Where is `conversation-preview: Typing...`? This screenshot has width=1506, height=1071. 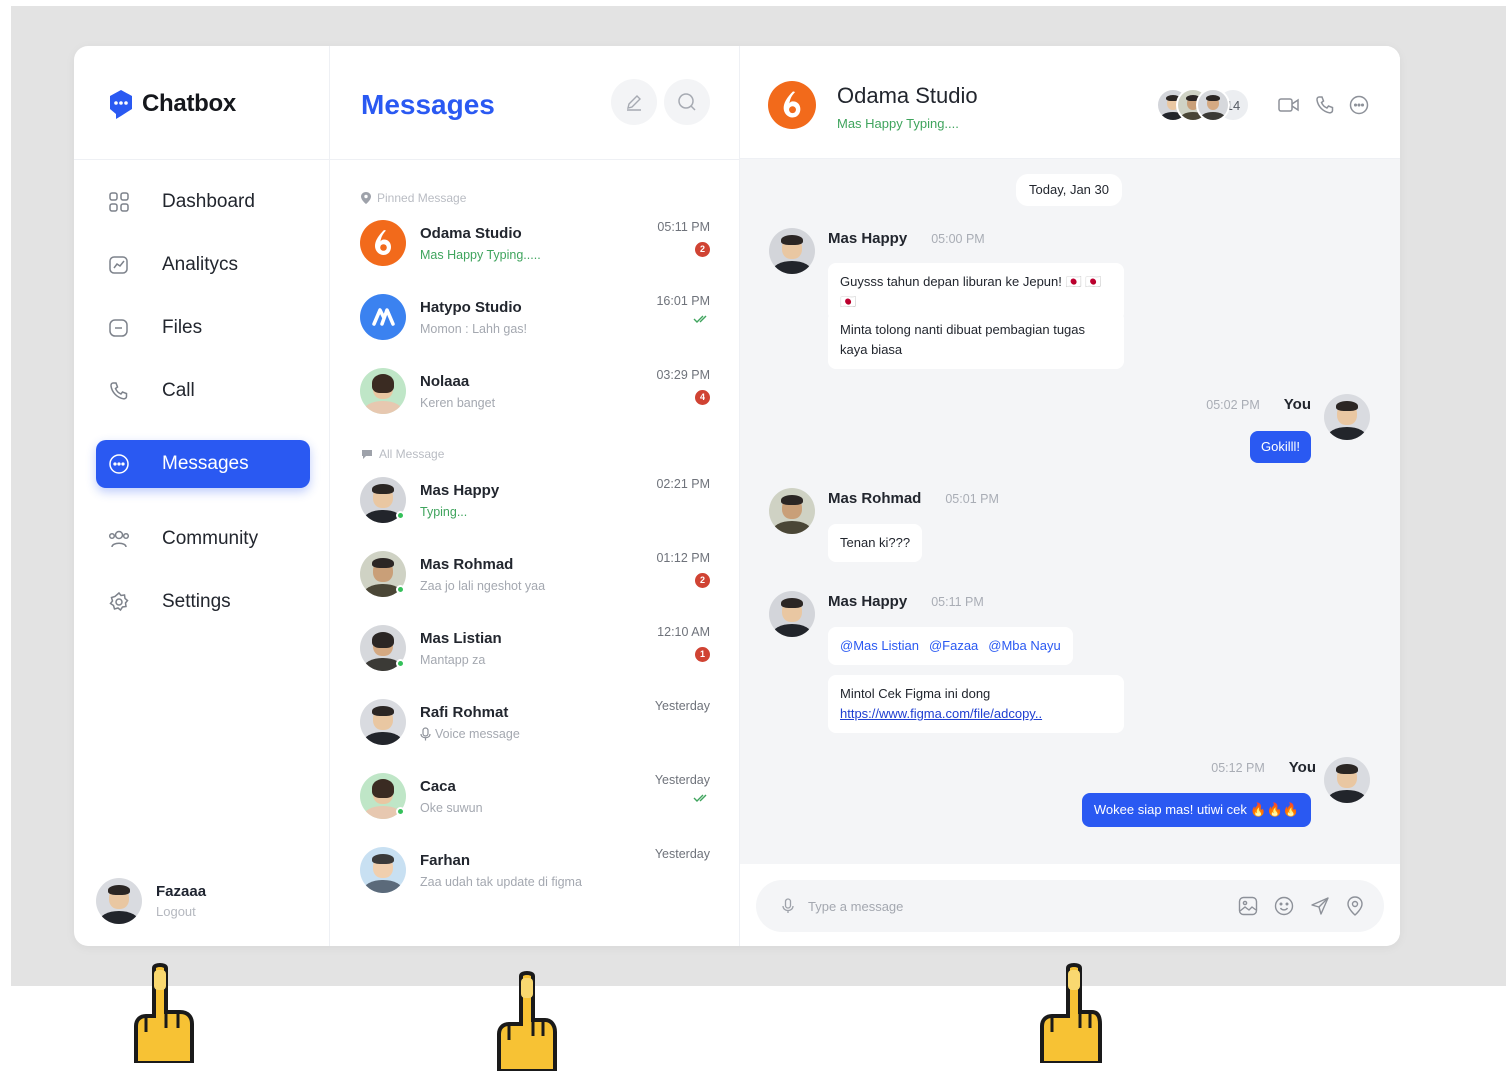
conversation-preview: Typing... is located at coordinates (444, 511).